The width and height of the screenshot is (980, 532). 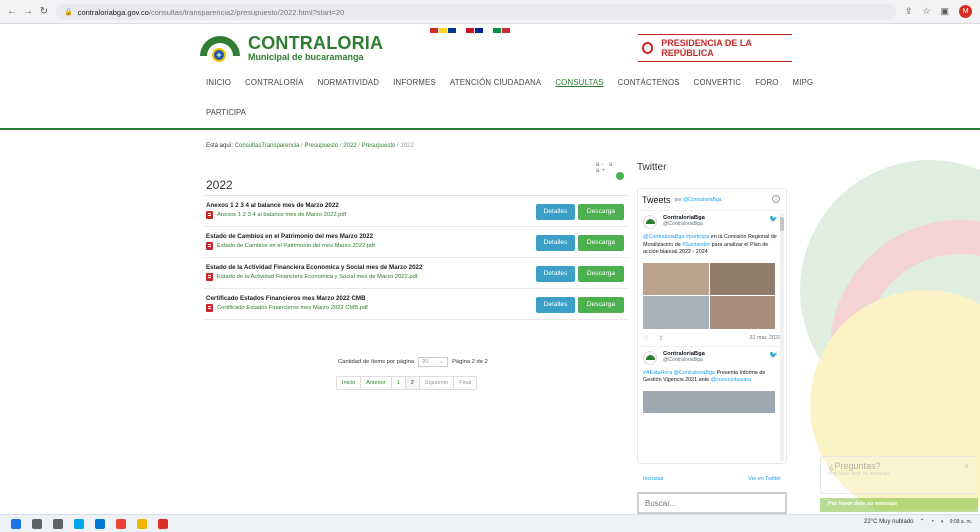 What do you see at coordinates (653, 479) in the screenshot?
I see `embed-link: Incrustar` at bounding box center [653, 479].